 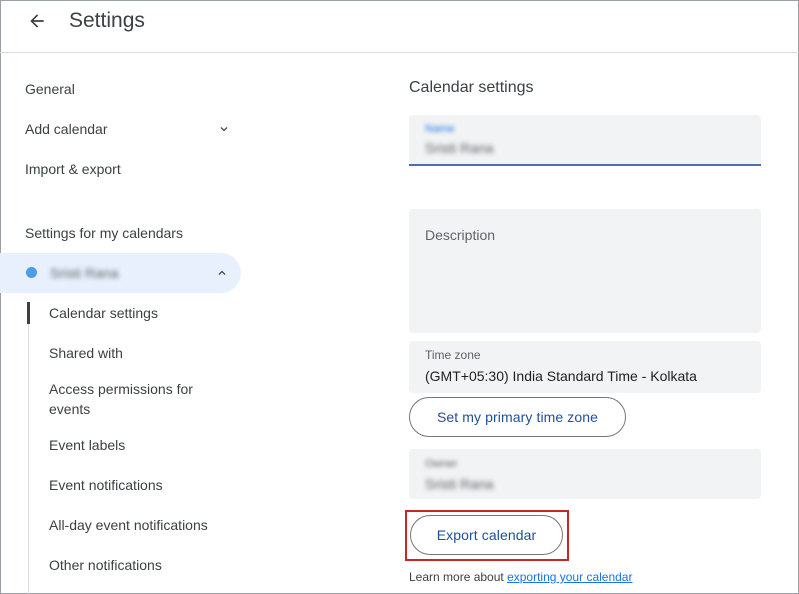 I want to click on arrow-left-icon, so click(x=37, y=21).